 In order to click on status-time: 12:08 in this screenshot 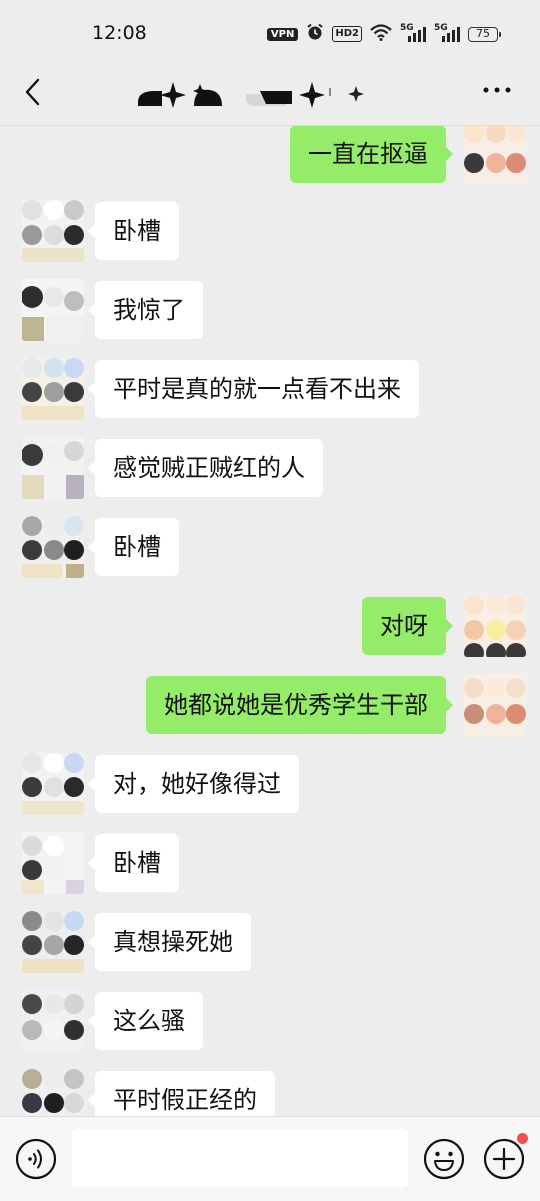, I will do `click(119, 33)`.